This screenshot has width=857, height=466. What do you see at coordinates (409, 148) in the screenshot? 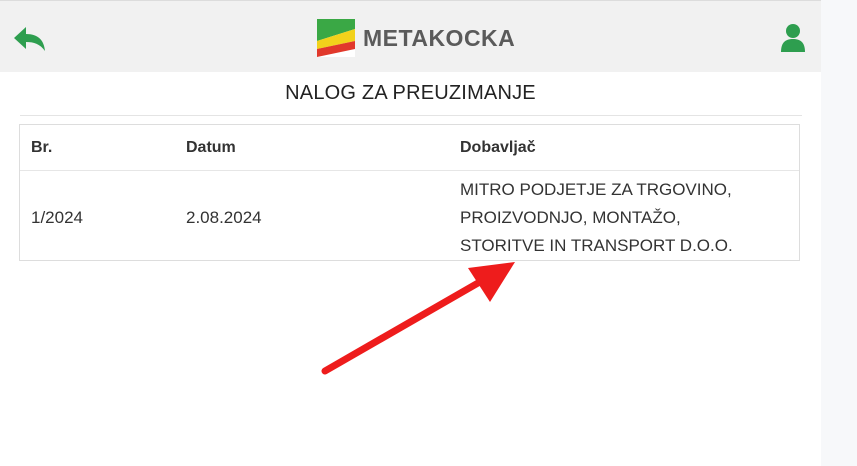
I see `table-header: Br. Datum Dobavljač` at bounding box center [409, 148].